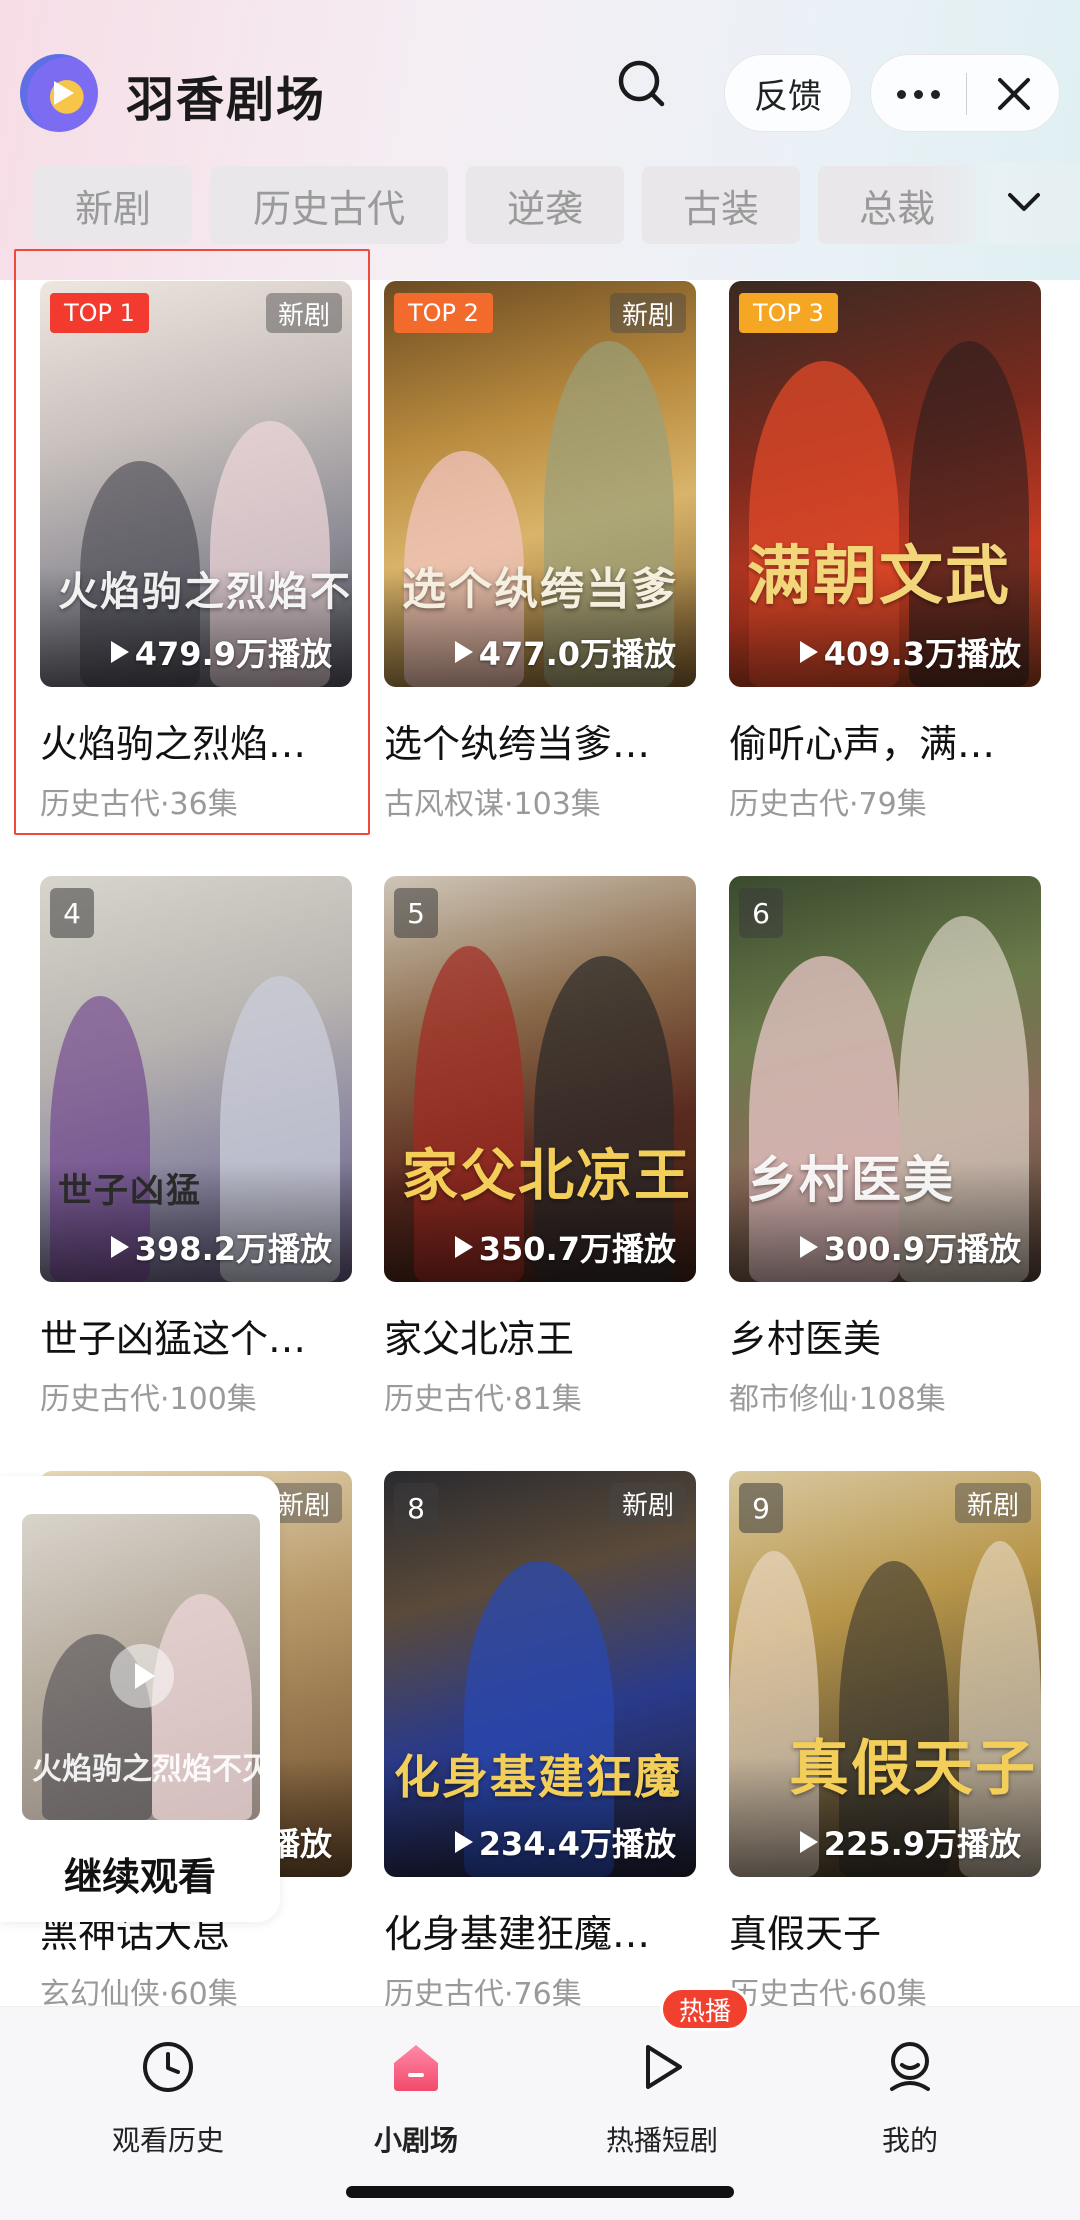 The image size is (1080, 2220). What do you see at coordinates (540, 95) in the screenshot?
I see `header: 羽香剧场 反馈` at bounding box center [540, 95].